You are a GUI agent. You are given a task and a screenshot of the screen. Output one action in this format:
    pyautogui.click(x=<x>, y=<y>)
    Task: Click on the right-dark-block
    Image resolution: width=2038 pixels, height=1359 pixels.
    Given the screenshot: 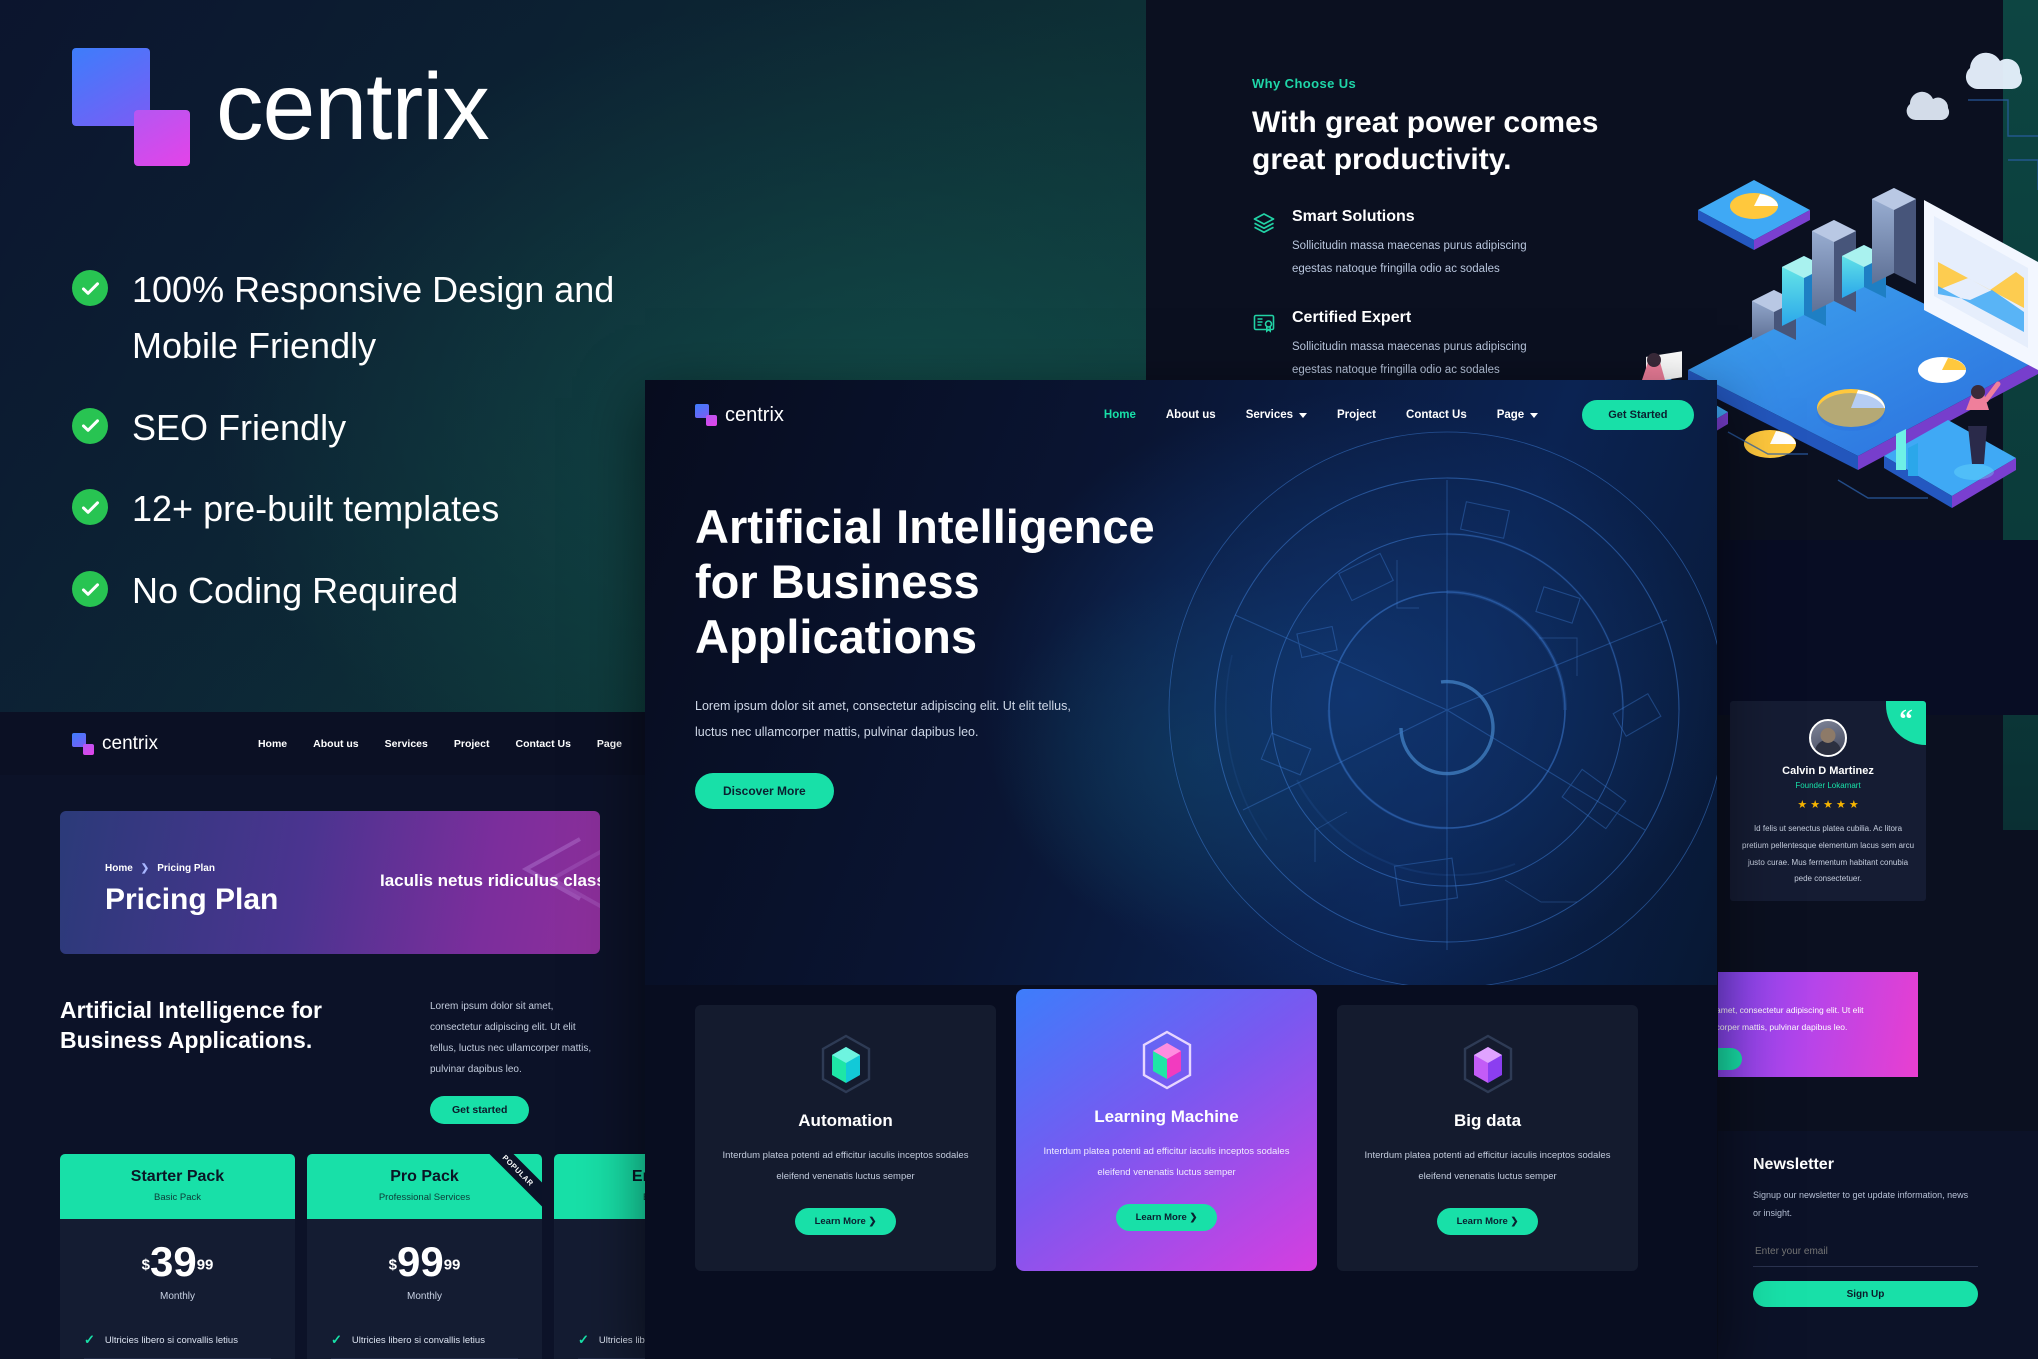 What is the action you would take?
    pyautogui.click(x=1878, y=627)
    